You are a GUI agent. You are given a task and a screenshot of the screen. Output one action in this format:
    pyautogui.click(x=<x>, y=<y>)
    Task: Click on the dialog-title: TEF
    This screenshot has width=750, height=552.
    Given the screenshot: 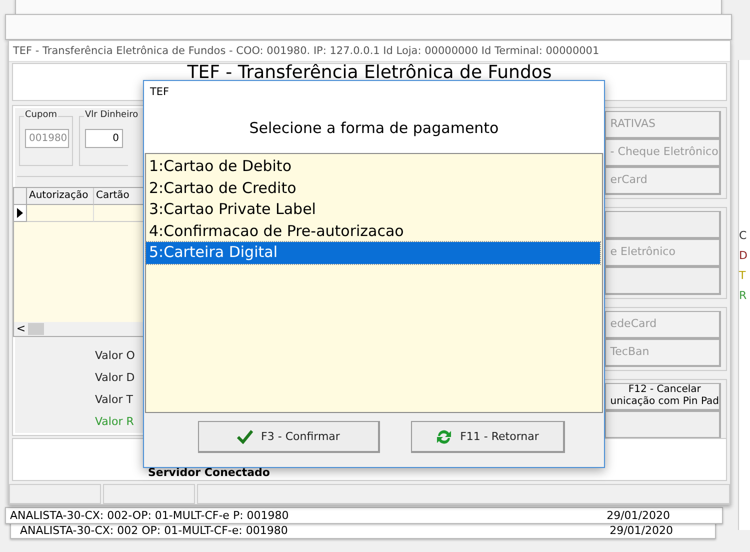 What is the action you would take?
    pyautogui.click(x=374, y=92)
    